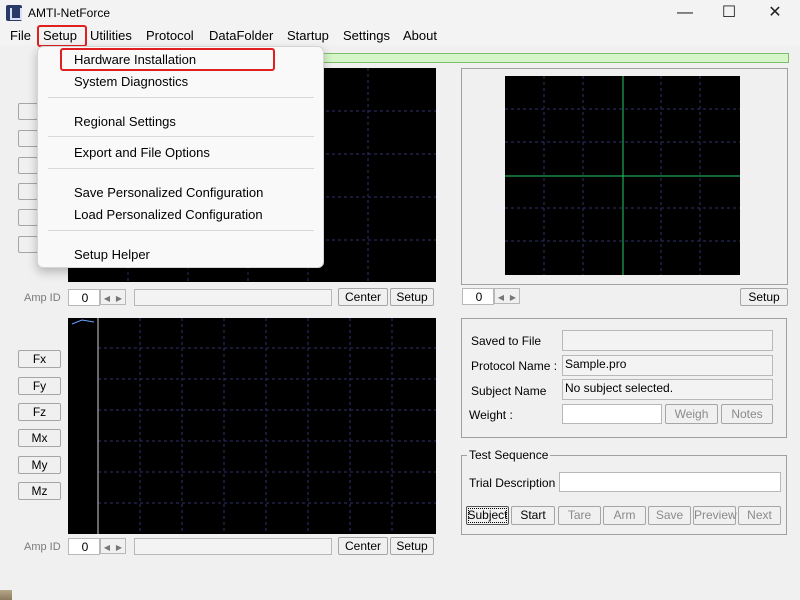  I want to click on menu-protocol: Protocol, so click(170, 36).